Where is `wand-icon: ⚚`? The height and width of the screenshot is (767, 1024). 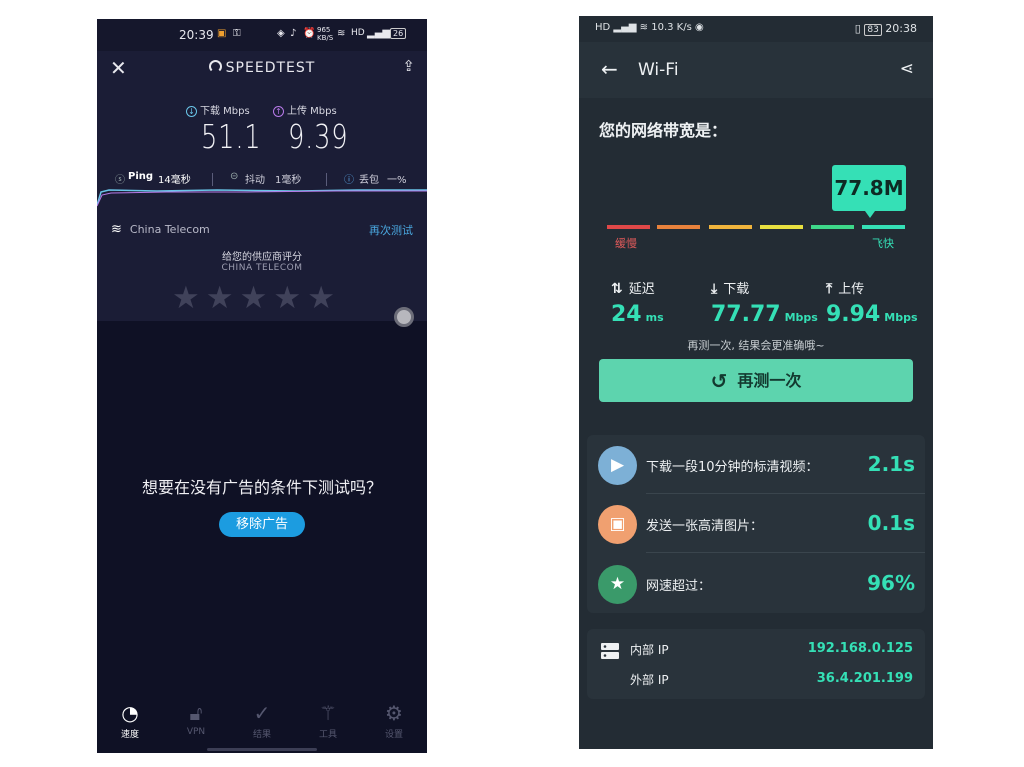
wand-icon: ⚚ is located at coordinates (328, 713).